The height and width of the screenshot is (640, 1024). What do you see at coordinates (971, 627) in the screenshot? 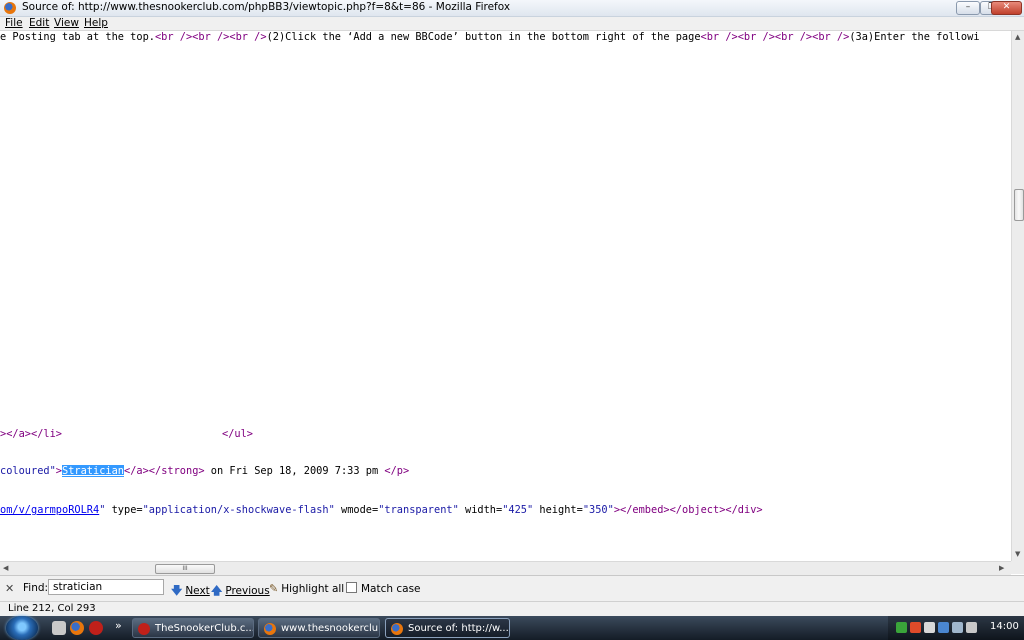
I see `volume-icon` at bounding box center [971, 627].